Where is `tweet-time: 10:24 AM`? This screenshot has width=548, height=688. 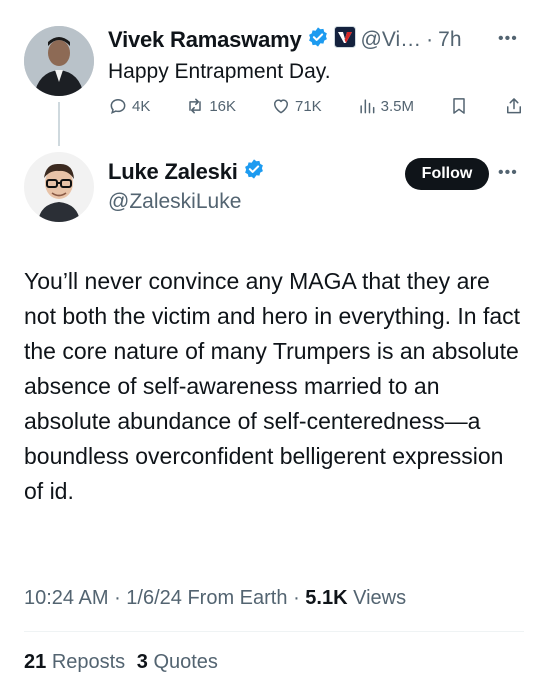 tweet-time: 10:24 AM is located at coordinates (66, 598).